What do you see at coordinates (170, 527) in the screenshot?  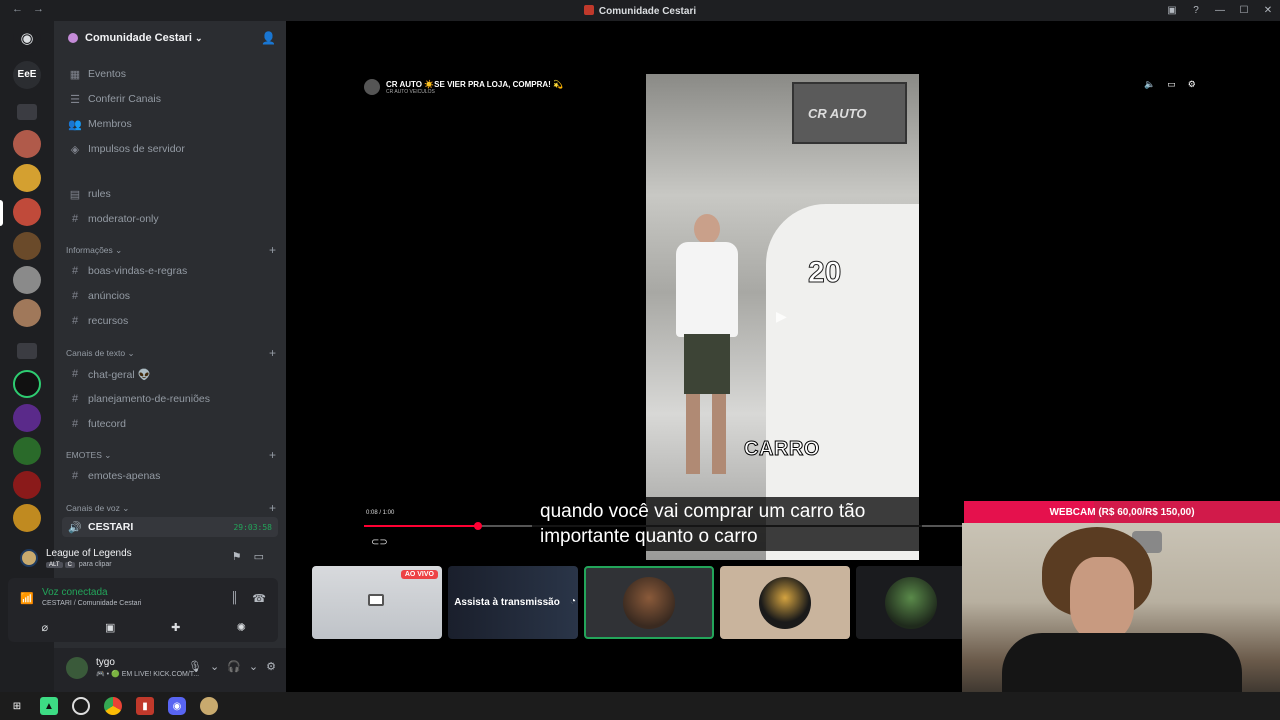 I see `voice-channel-cestari: 🔊 CESTARI 29:03:58` at bounding box center [170, 527].